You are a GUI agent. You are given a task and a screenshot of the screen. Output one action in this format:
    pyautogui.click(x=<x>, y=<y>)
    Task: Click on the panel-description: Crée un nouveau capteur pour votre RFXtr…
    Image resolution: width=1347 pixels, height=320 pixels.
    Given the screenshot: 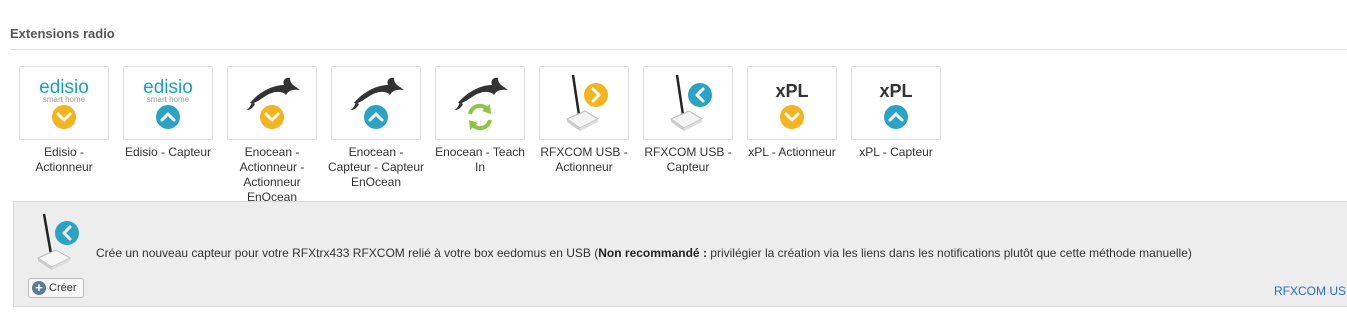 What is the action you would take?
    pyautogui.click(x=644, y=253)
    